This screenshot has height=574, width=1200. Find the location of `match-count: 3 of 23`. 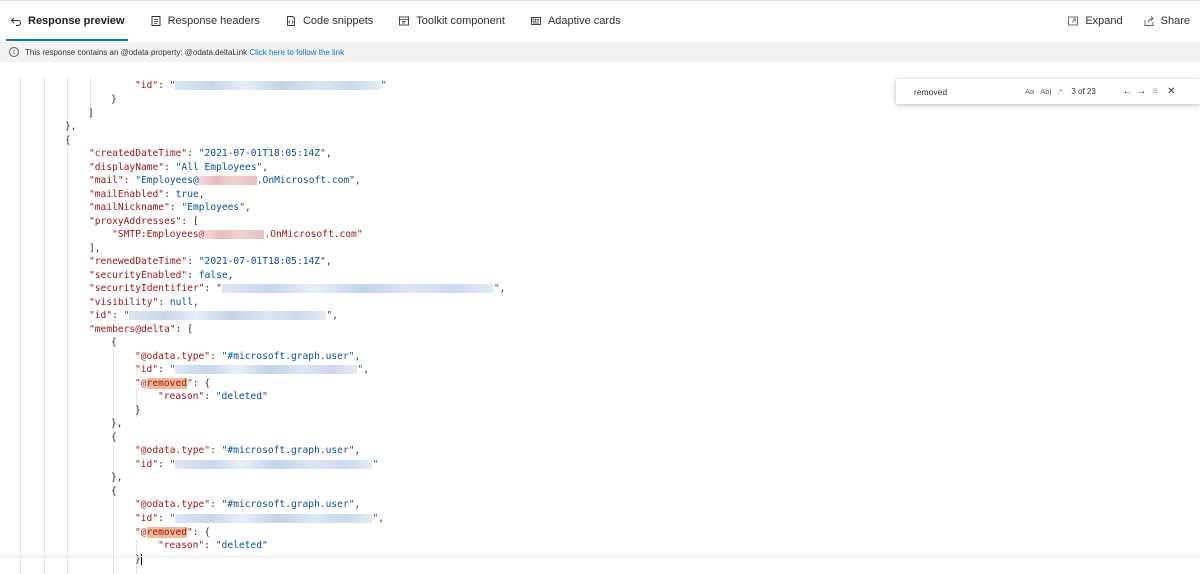

match-count: 3 of 23 is located at coordinates (1083, 91).